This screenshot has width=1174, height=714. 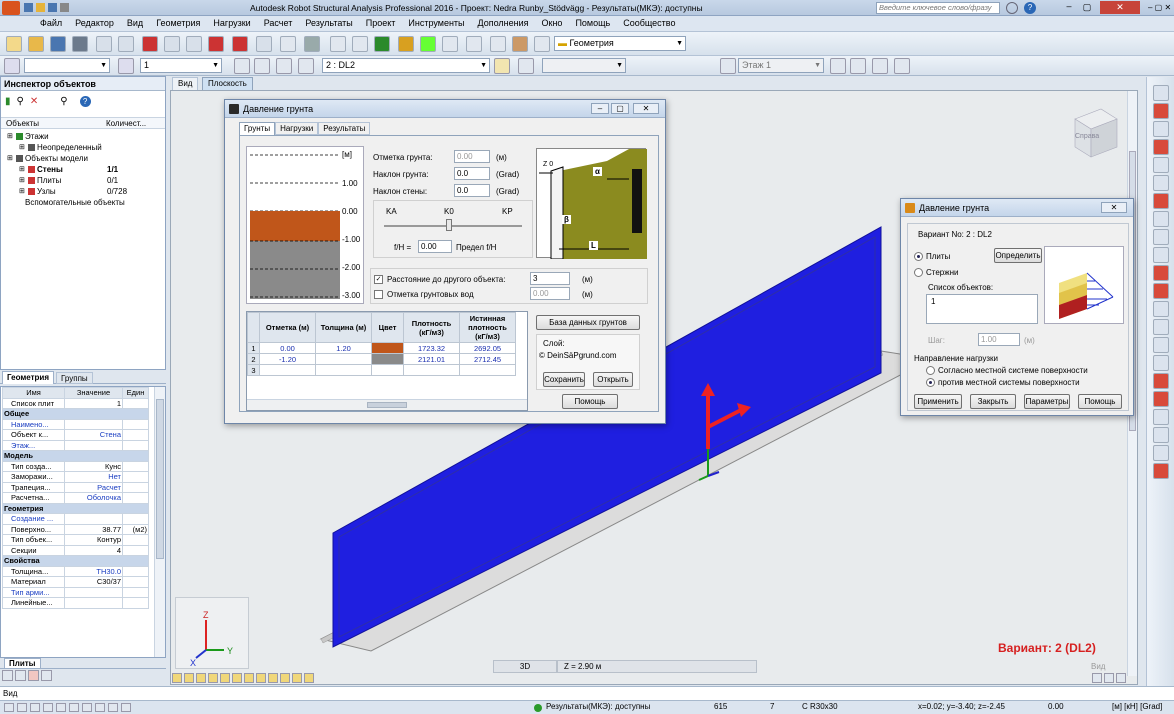 What do you see at coordinates (930, 382) in the screenshot?
I see `direction-opposite-radio` at bounding box center [930, 382].